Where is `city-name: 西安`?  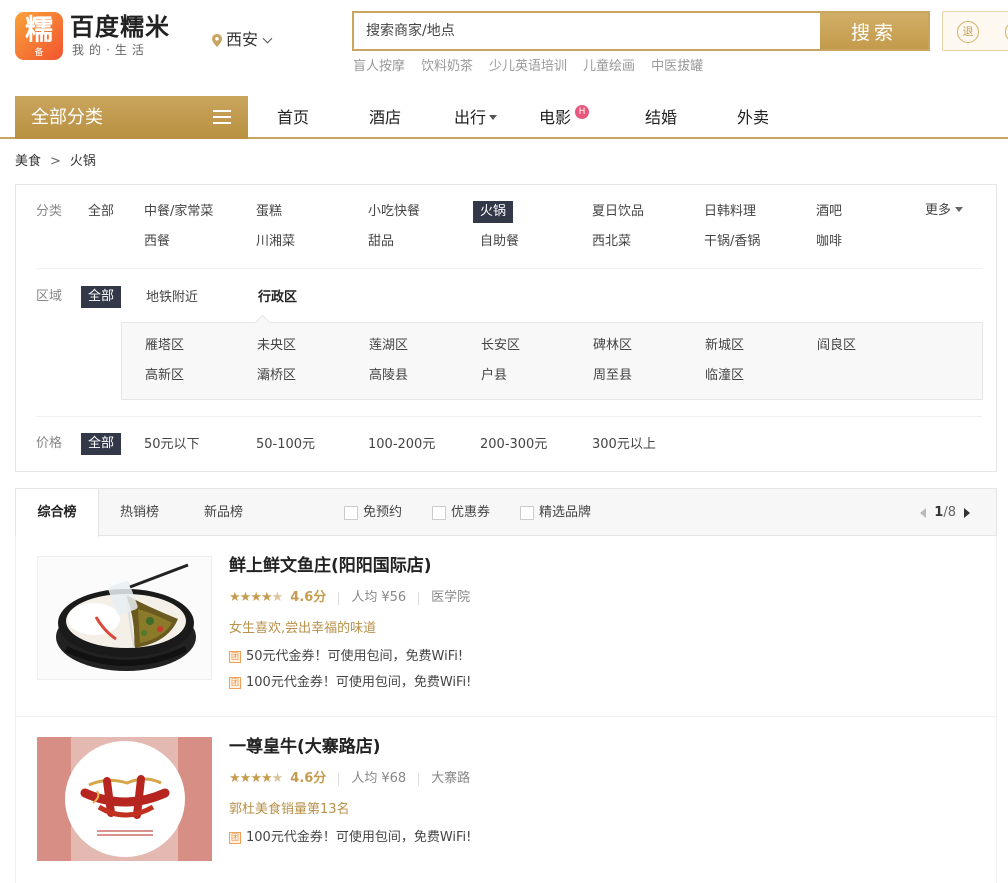
city-name: 西安 is located at coordinates (242, 39).